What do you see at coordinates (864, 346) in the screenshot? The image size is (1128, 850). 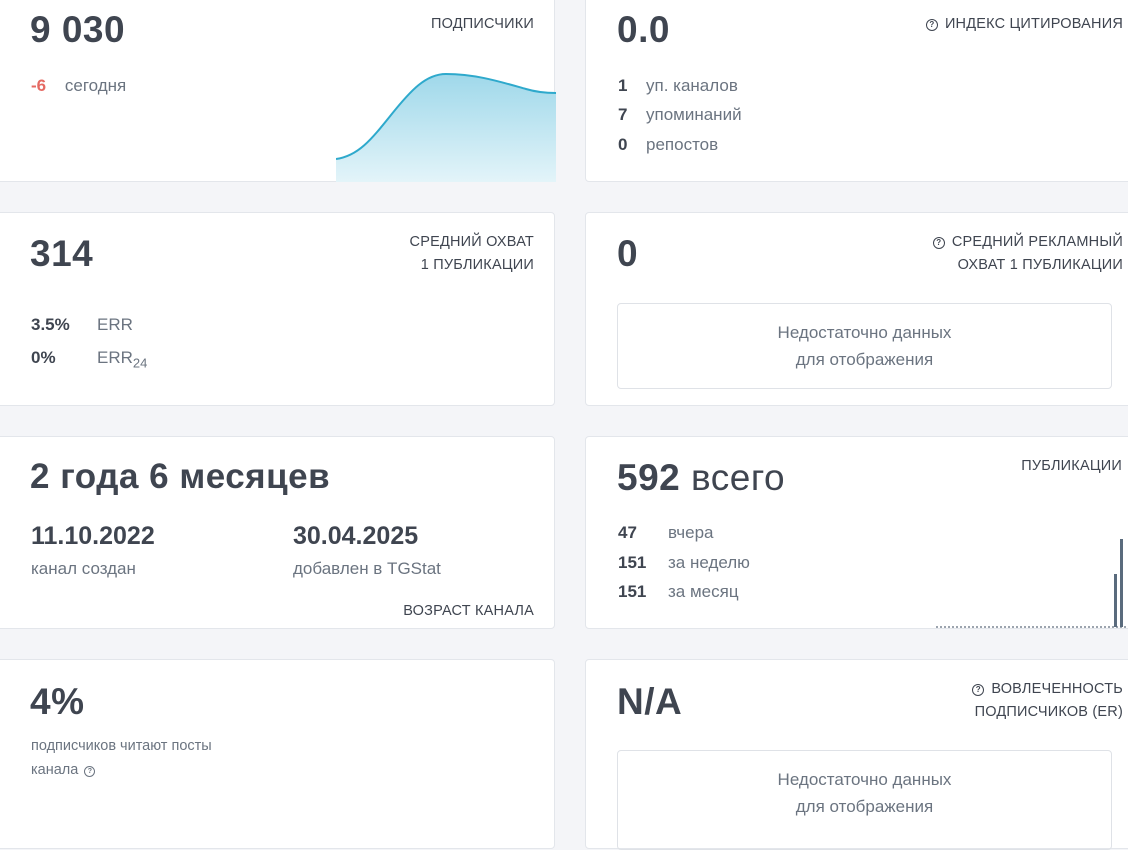 I see `ad-reach-nodata: Недостаточно данных для отображения` at bounding box center [864, 346].